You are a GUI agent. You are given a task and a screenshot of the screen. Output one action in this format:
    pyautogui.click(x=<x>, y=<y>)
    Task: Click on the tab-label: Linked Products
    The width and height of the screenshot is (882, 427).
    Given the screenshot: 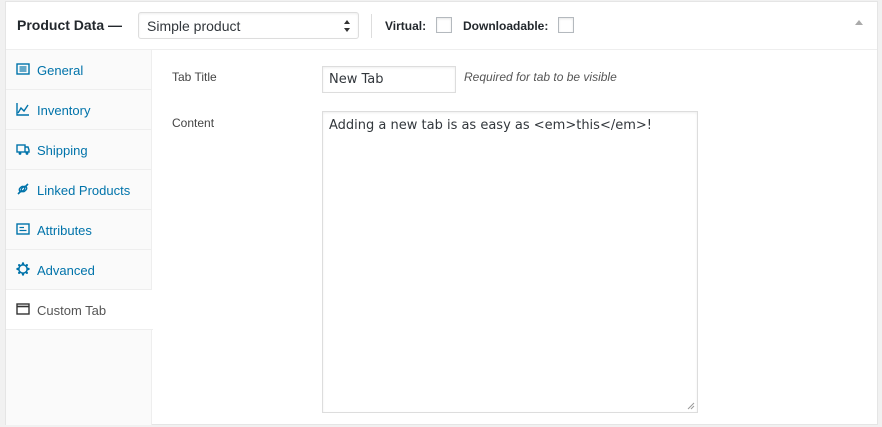 What is the action you would take?
    pyautogui.click(x=84, y=190)
    